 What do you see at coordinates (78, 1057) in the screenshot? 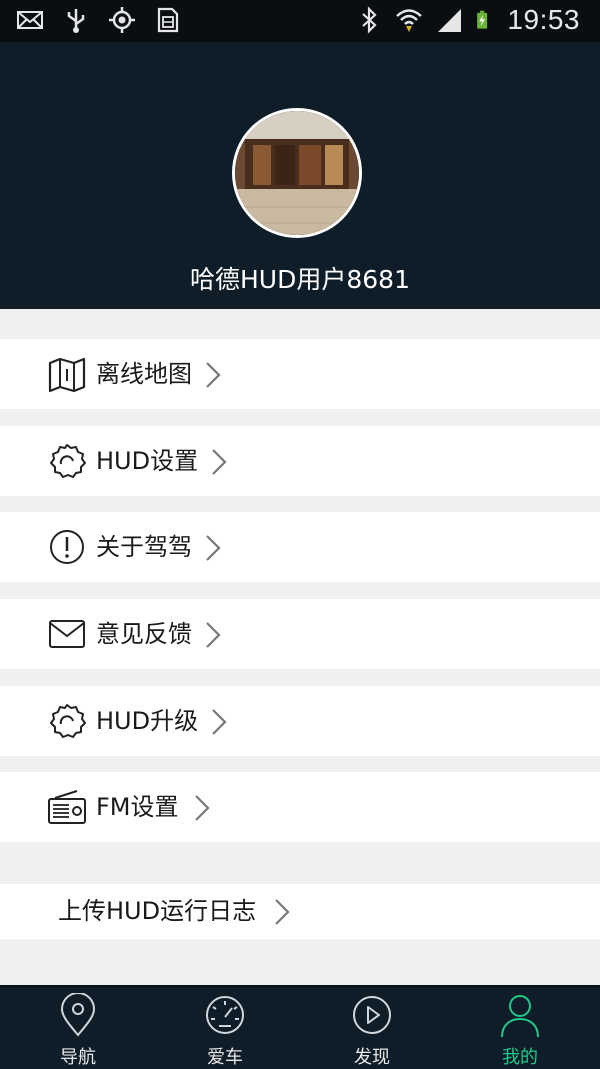
I see `tab-label: 导航` at bounding box center [78, 1057].